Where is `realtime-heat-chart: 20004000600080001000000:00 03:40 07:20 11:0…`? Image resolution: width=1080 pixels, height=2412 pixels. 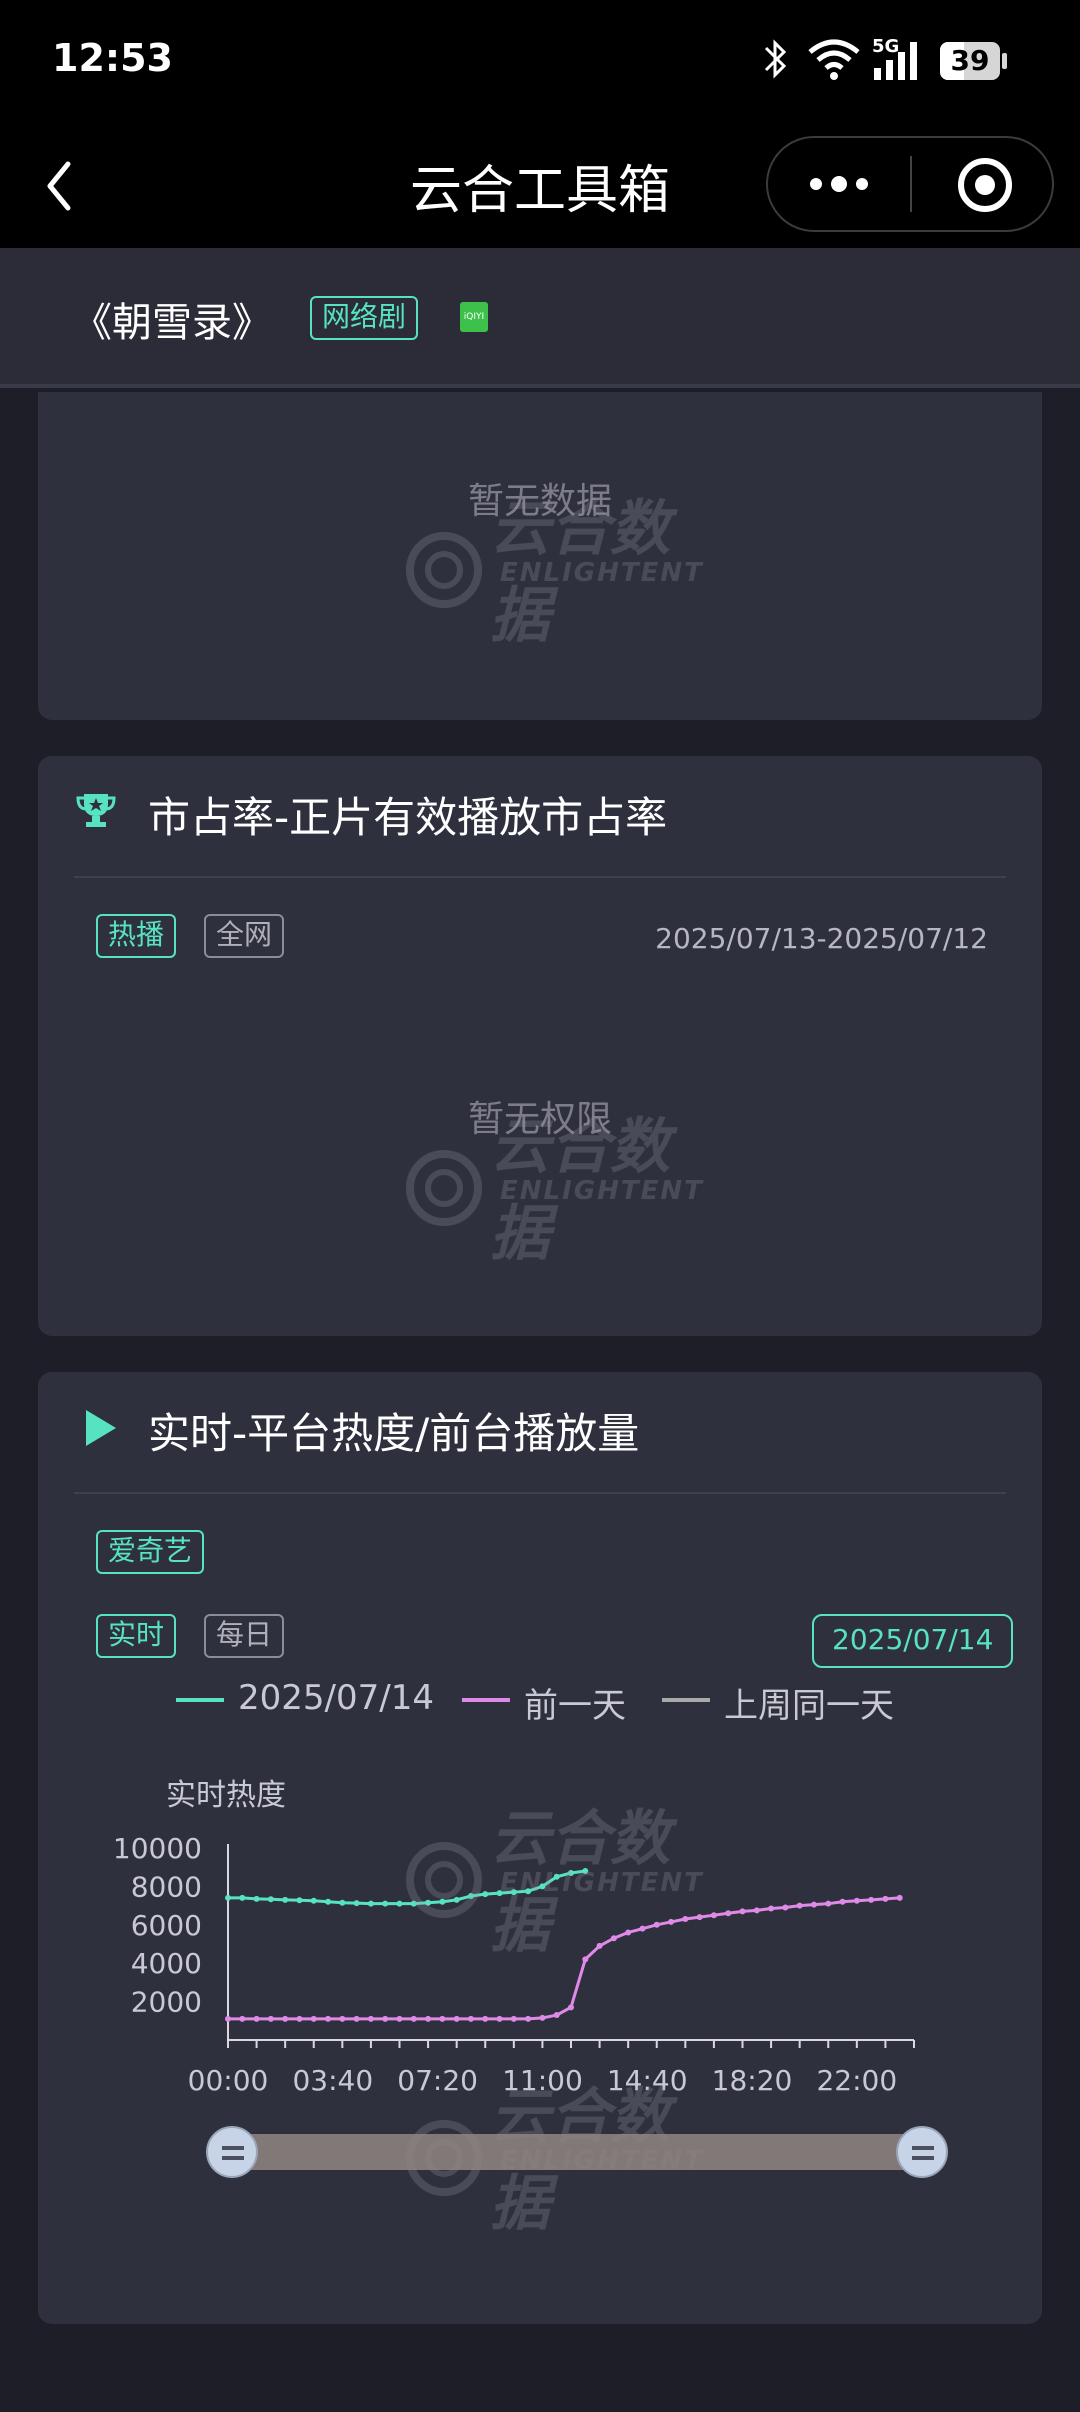
realtime-heat-chart: 20004000600080001000000:00 03:40 07:20 11:0… is located at coordinates (514, 1964).